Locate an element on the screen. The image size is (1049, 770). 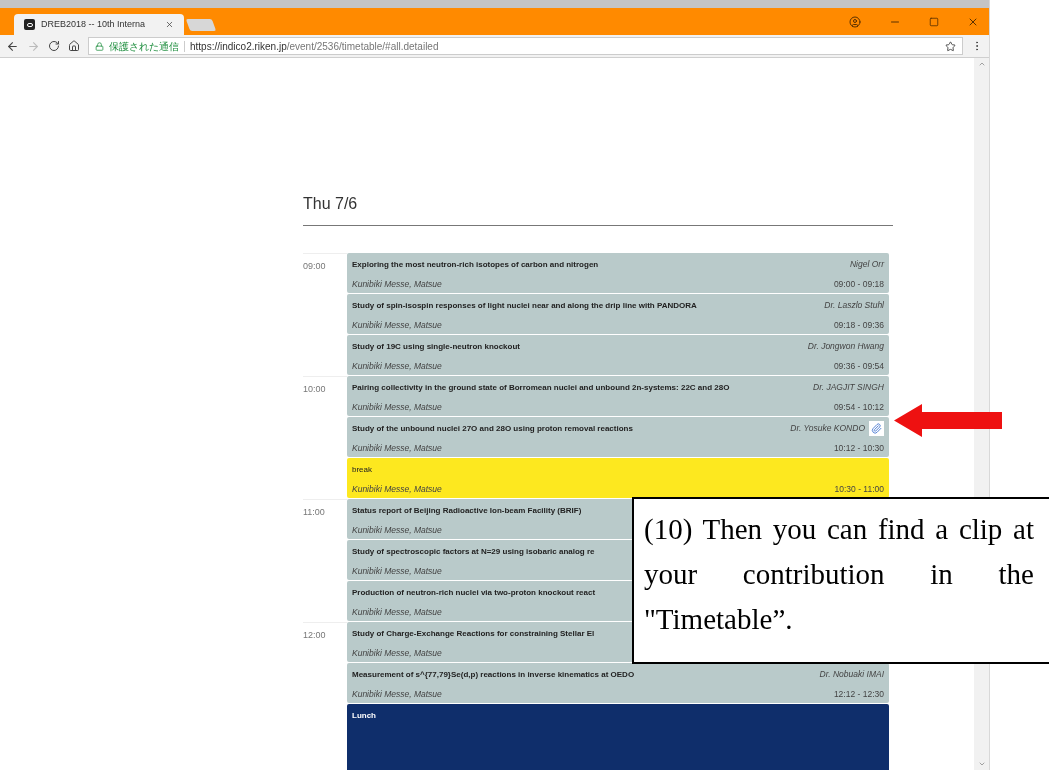
hour-label: 09:00 is located at coordinates (315, 266).